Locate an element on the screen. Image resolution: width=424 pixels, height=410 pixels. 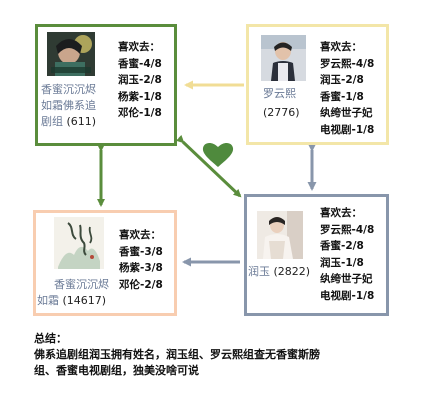
member-count: (2776) is located at coordinates (281, 112).